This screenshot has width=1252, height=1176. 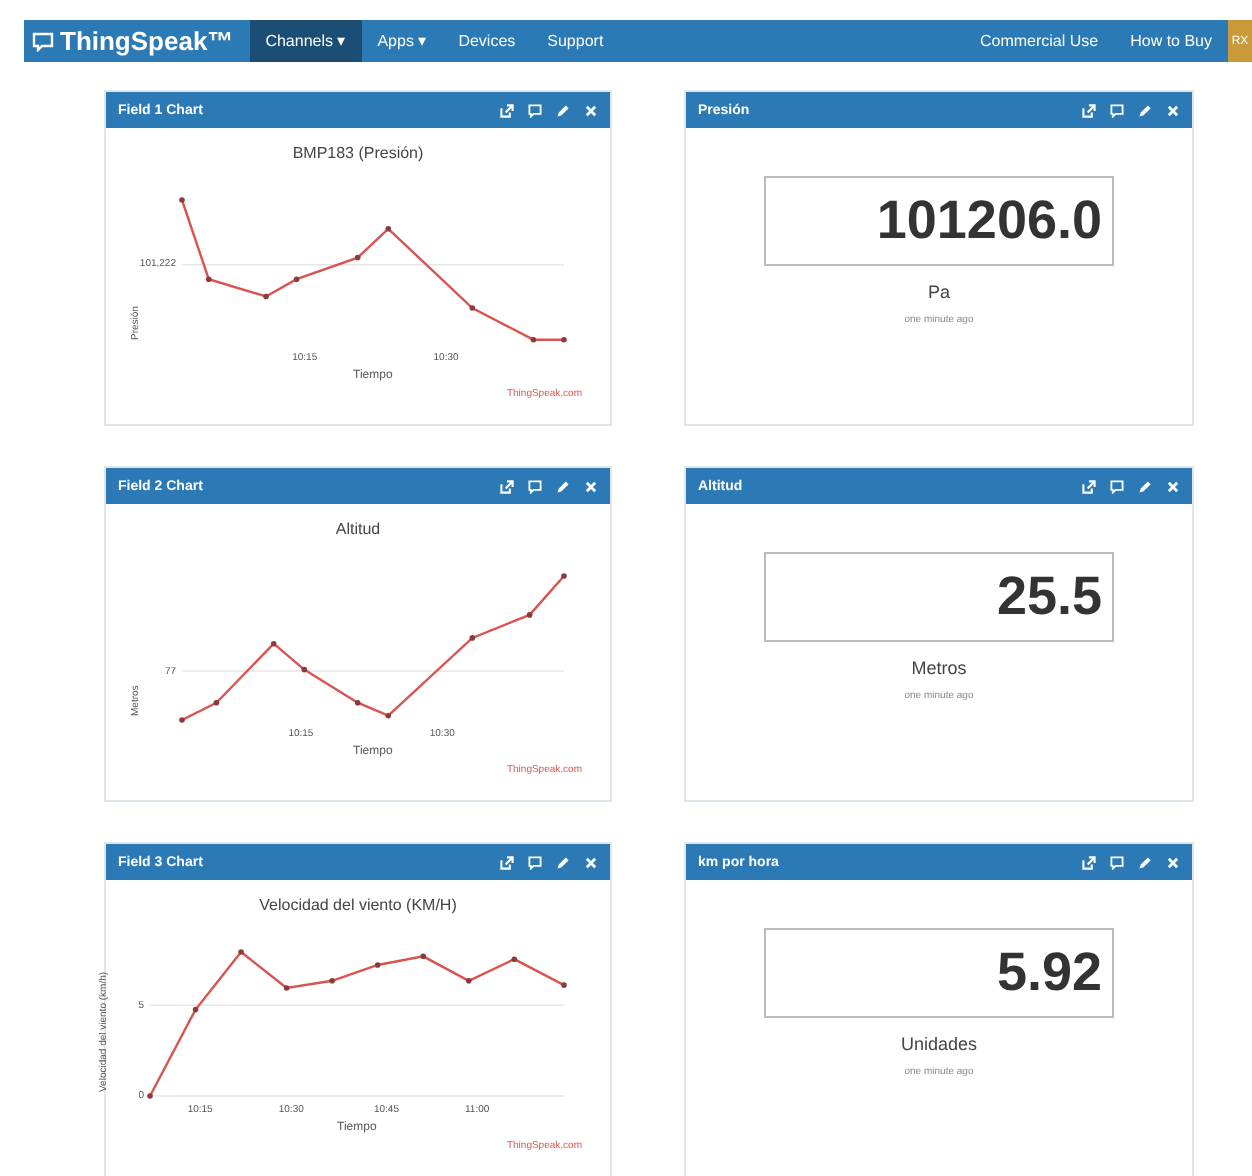 What do you see at coordinates (939, 973) in the screenshot?
I see `value-display: 5.92` at bounding box center [939, 973].